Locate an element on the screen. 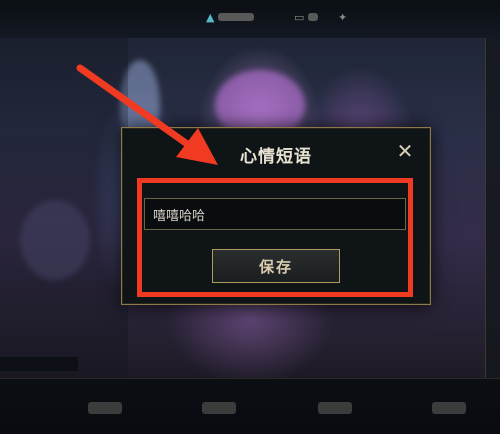 The image size is (500, 434). top-bar-settings: ✦ is located at coordinates (342, 17).